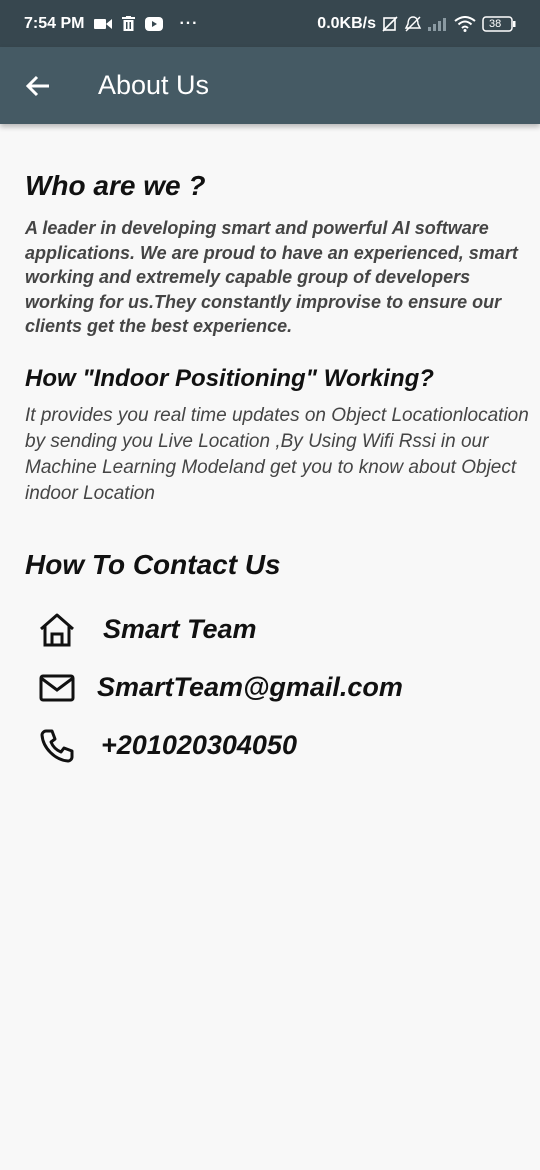 This screenshot has width=540, height=1170. I want to click on arrow-left-icon, so click(38, 86).